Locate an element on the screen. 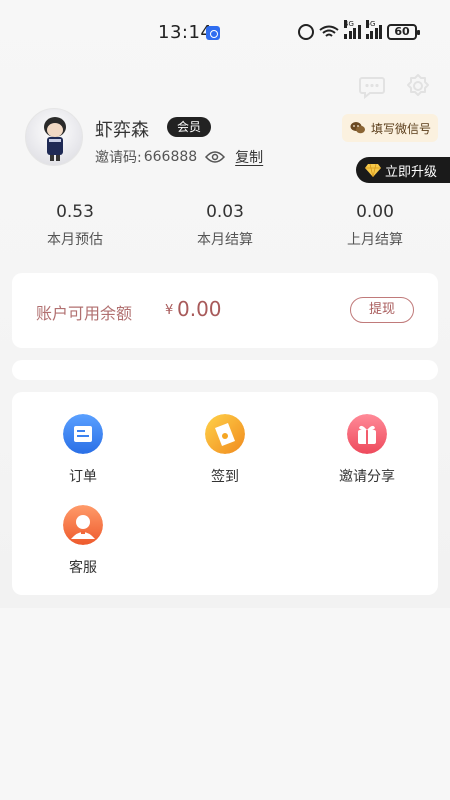 The image size is (450, 800). wifi-icon is located at coordinates (329, 31).